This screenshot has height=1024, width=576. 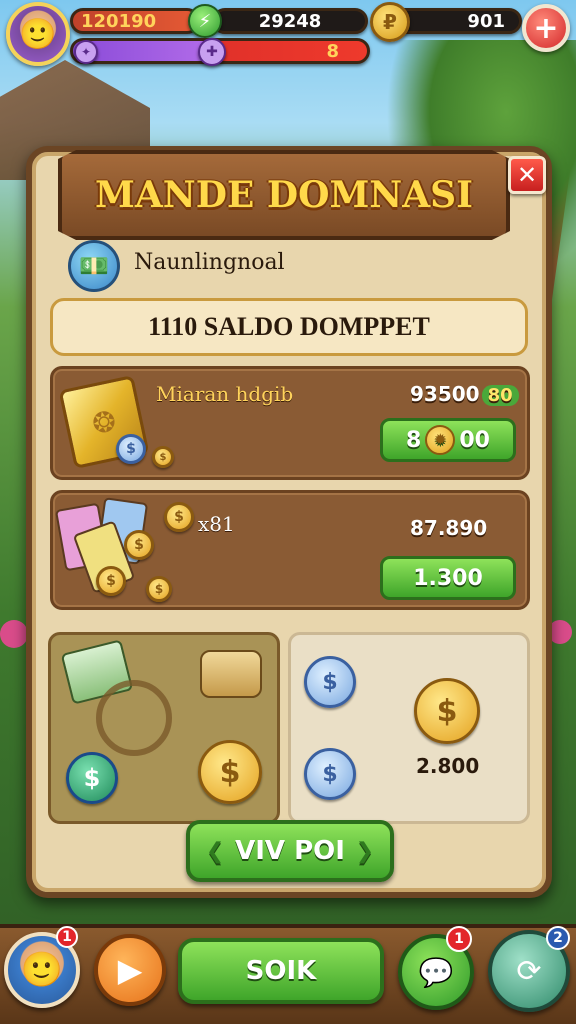 I want to click on wallet-balance-label: 1110 SALDO DOMPPET, so click(x=289, y=326).